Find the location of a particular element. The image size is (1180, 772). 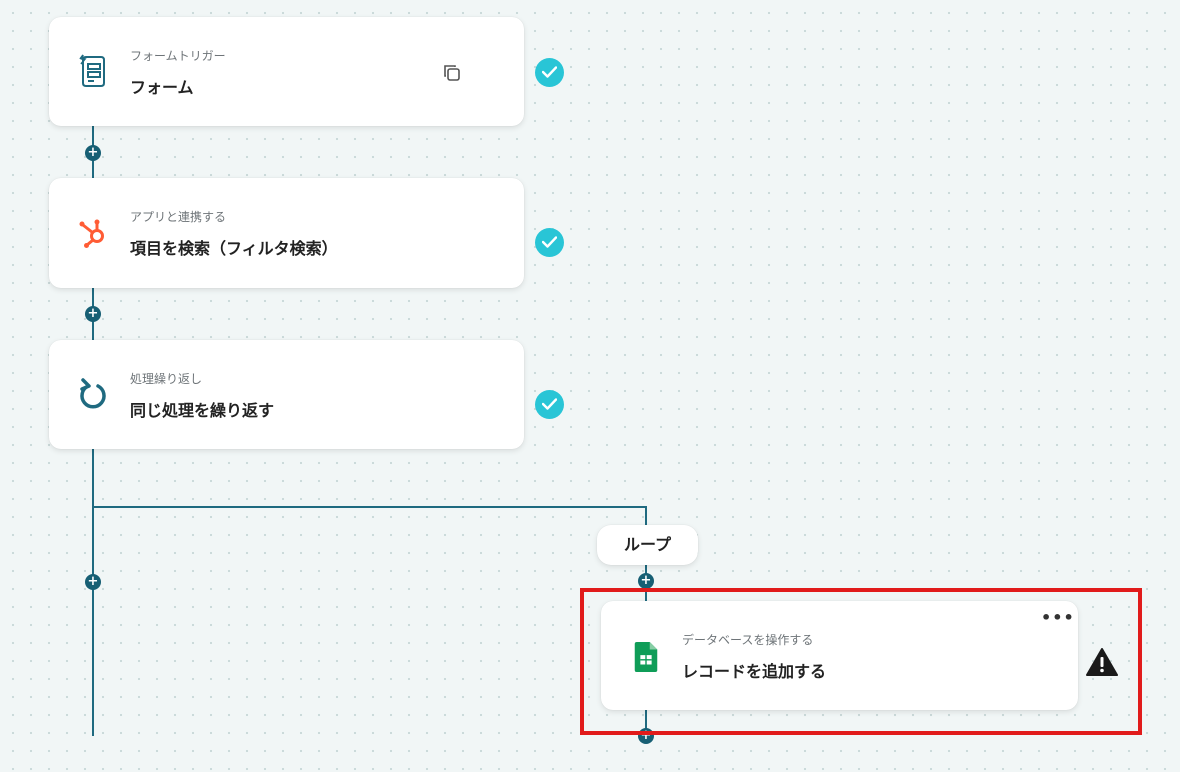

step-title: 同じ処理を繰り返す is located at coordinates (202, 410).